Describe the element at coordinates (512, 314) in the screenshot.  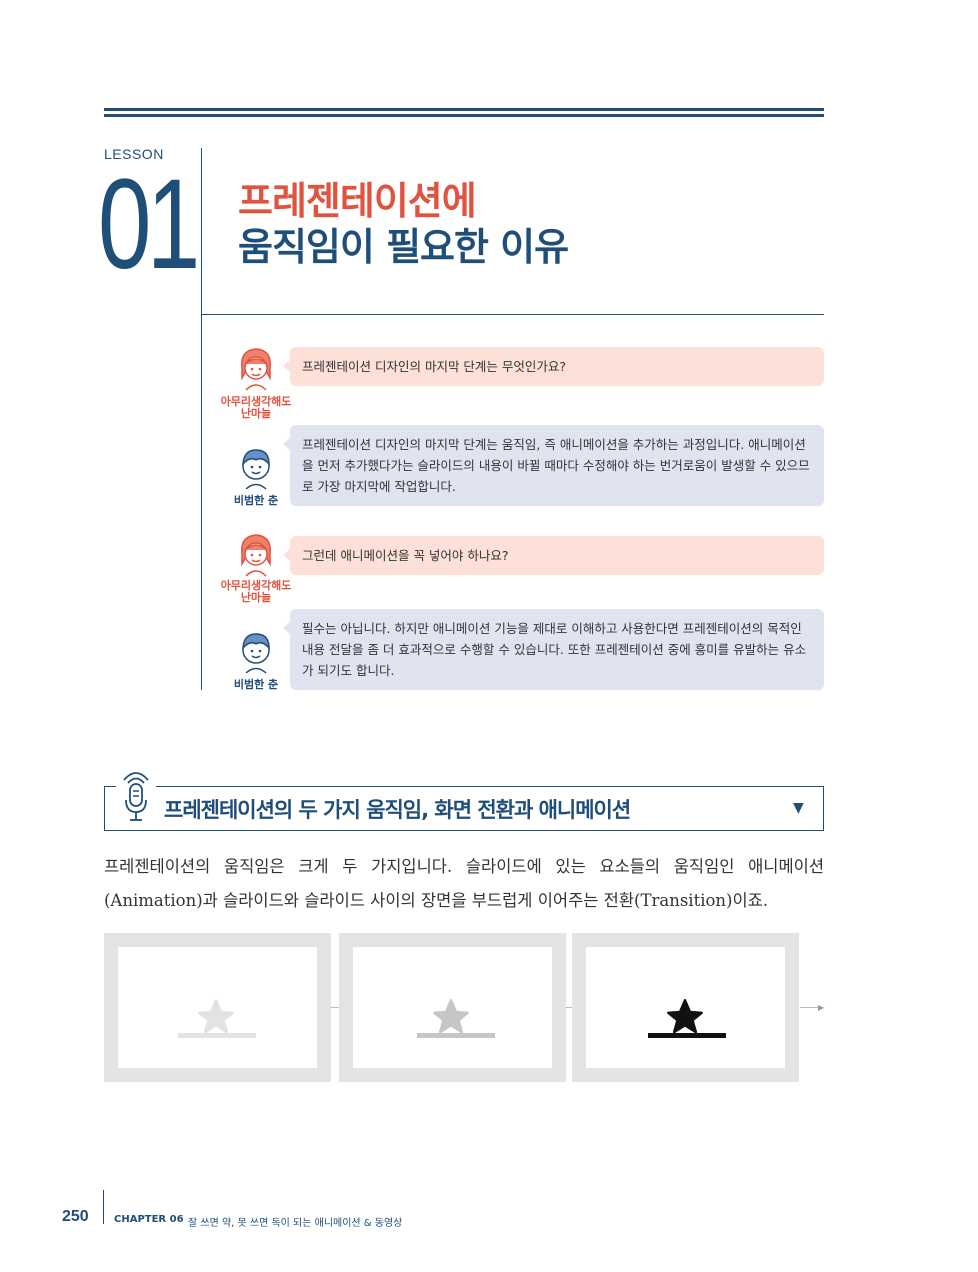
I see `lesson-divider-horizontal` at that location.